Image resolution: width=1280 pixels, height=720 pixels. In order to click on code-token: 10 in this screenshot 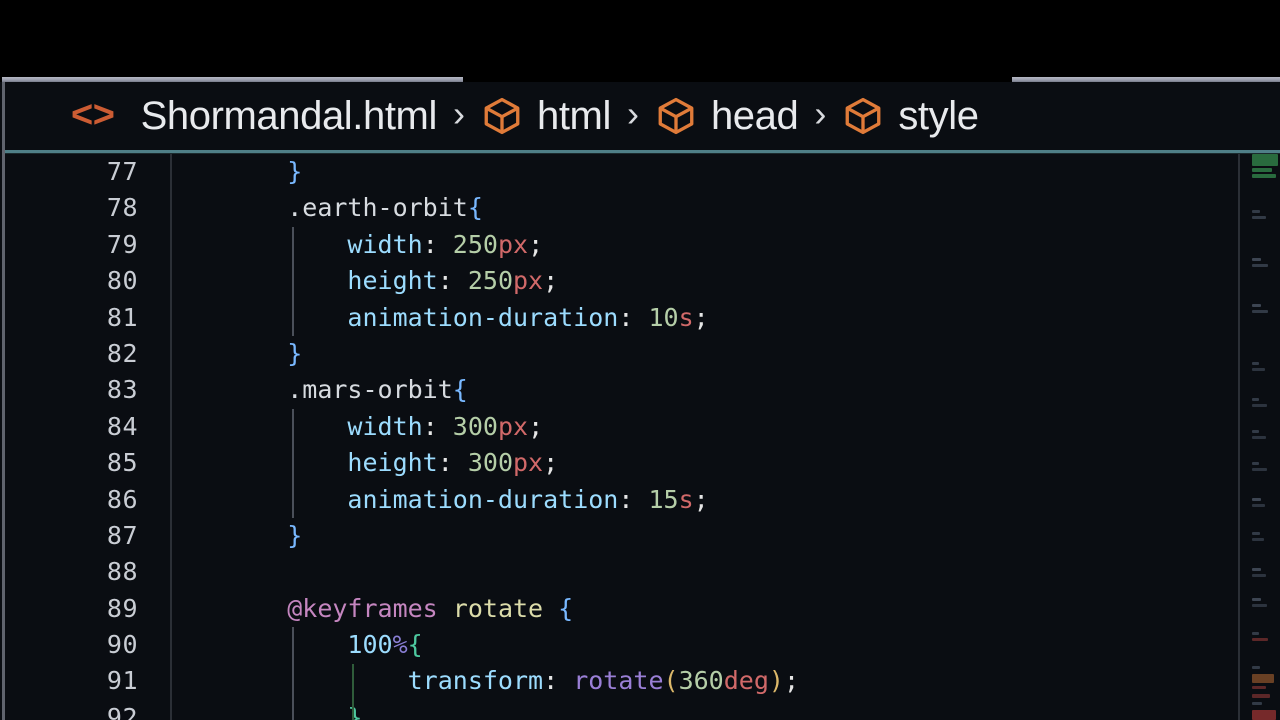, I will do `click(663, 317)`.